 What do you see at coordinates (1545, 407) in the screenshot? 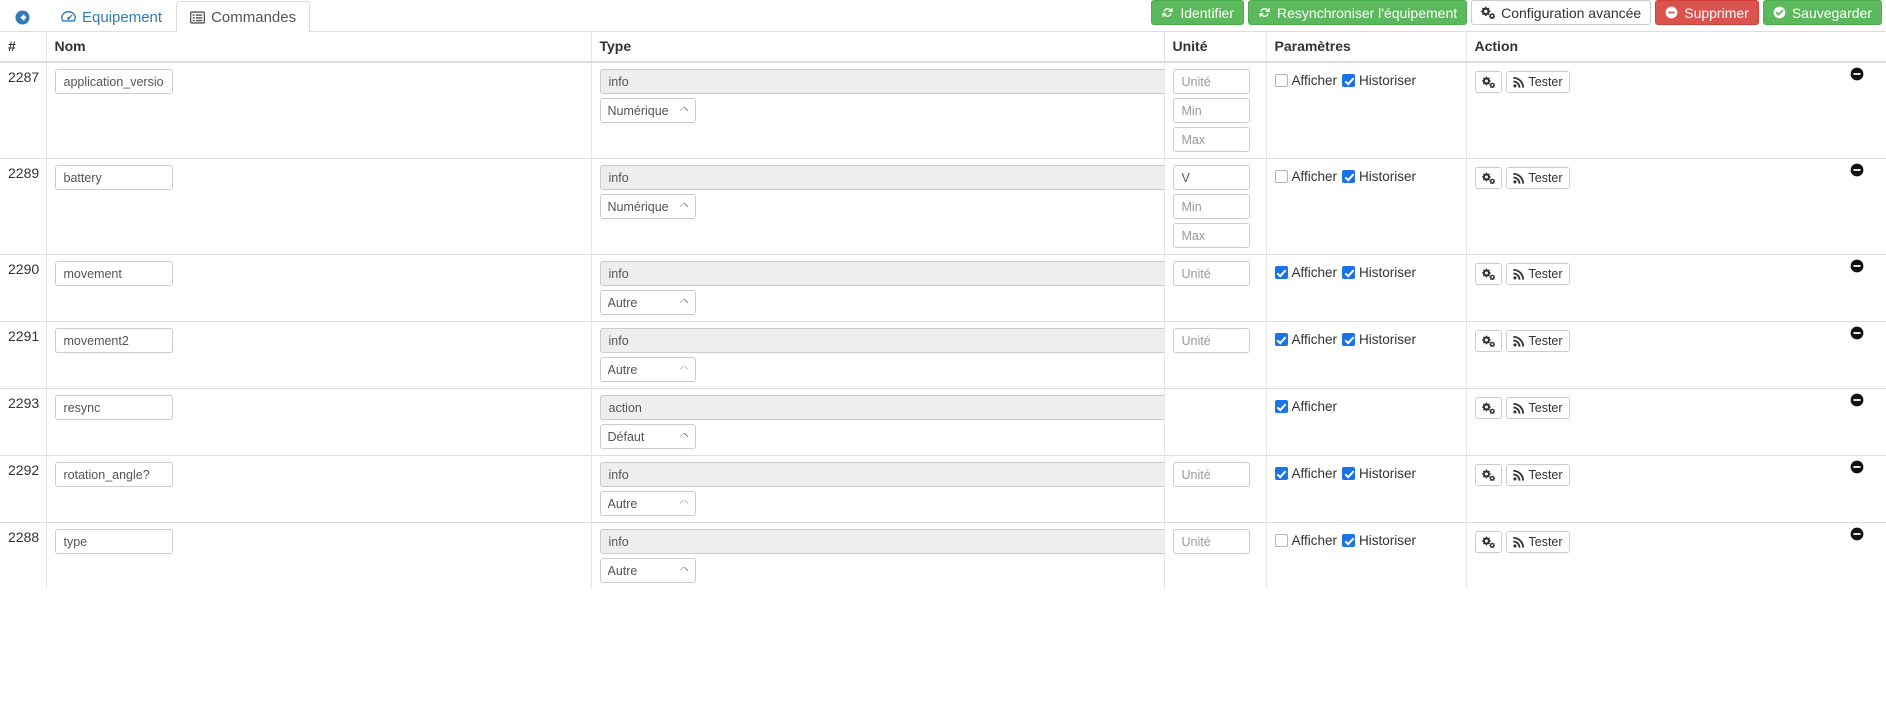
I see `command-test-label: Tester` at bounding box center [1545, 407].